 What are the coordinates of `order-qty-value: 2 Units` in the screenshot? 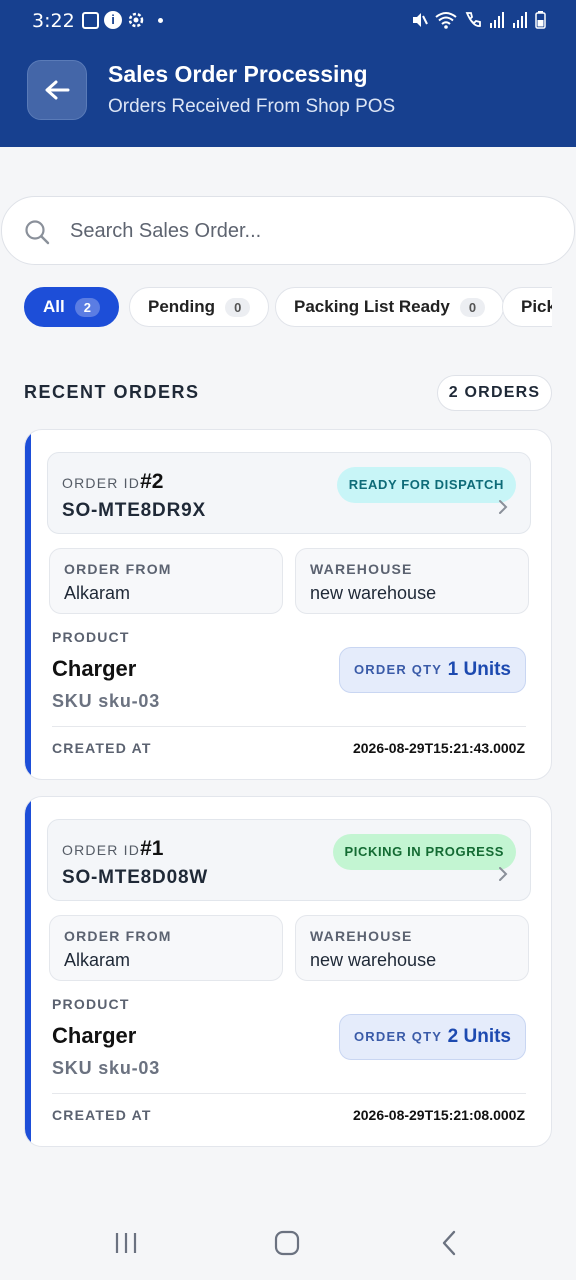 It's located at (479, 1036).